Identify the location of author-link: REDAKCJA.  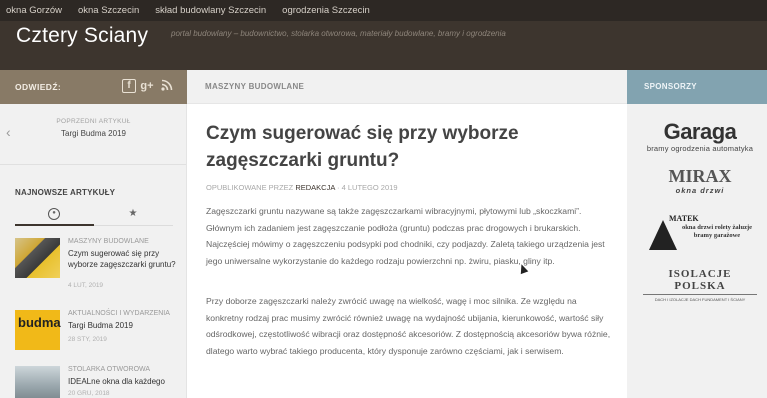
(315, 187).